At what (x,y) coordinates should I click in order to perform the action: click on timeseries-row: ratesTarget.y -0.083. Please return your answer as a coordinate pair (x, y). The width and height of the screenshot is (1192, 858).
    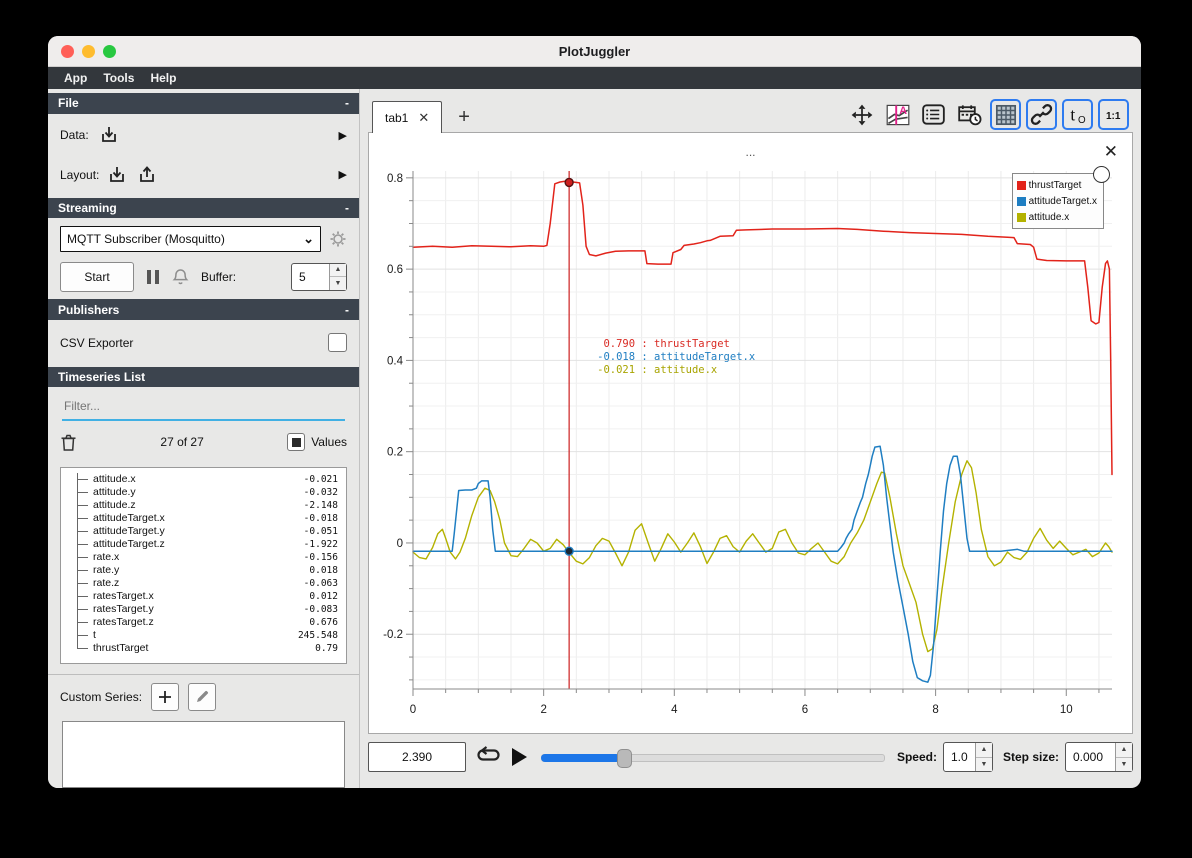
    Looking at the image, I should click on (202, 609).